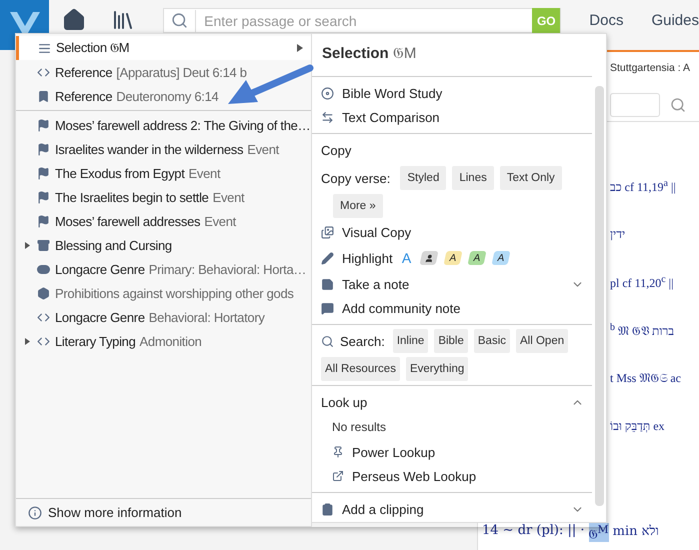  I want to click on copy-format-button: Text Only, so click(531, 178).